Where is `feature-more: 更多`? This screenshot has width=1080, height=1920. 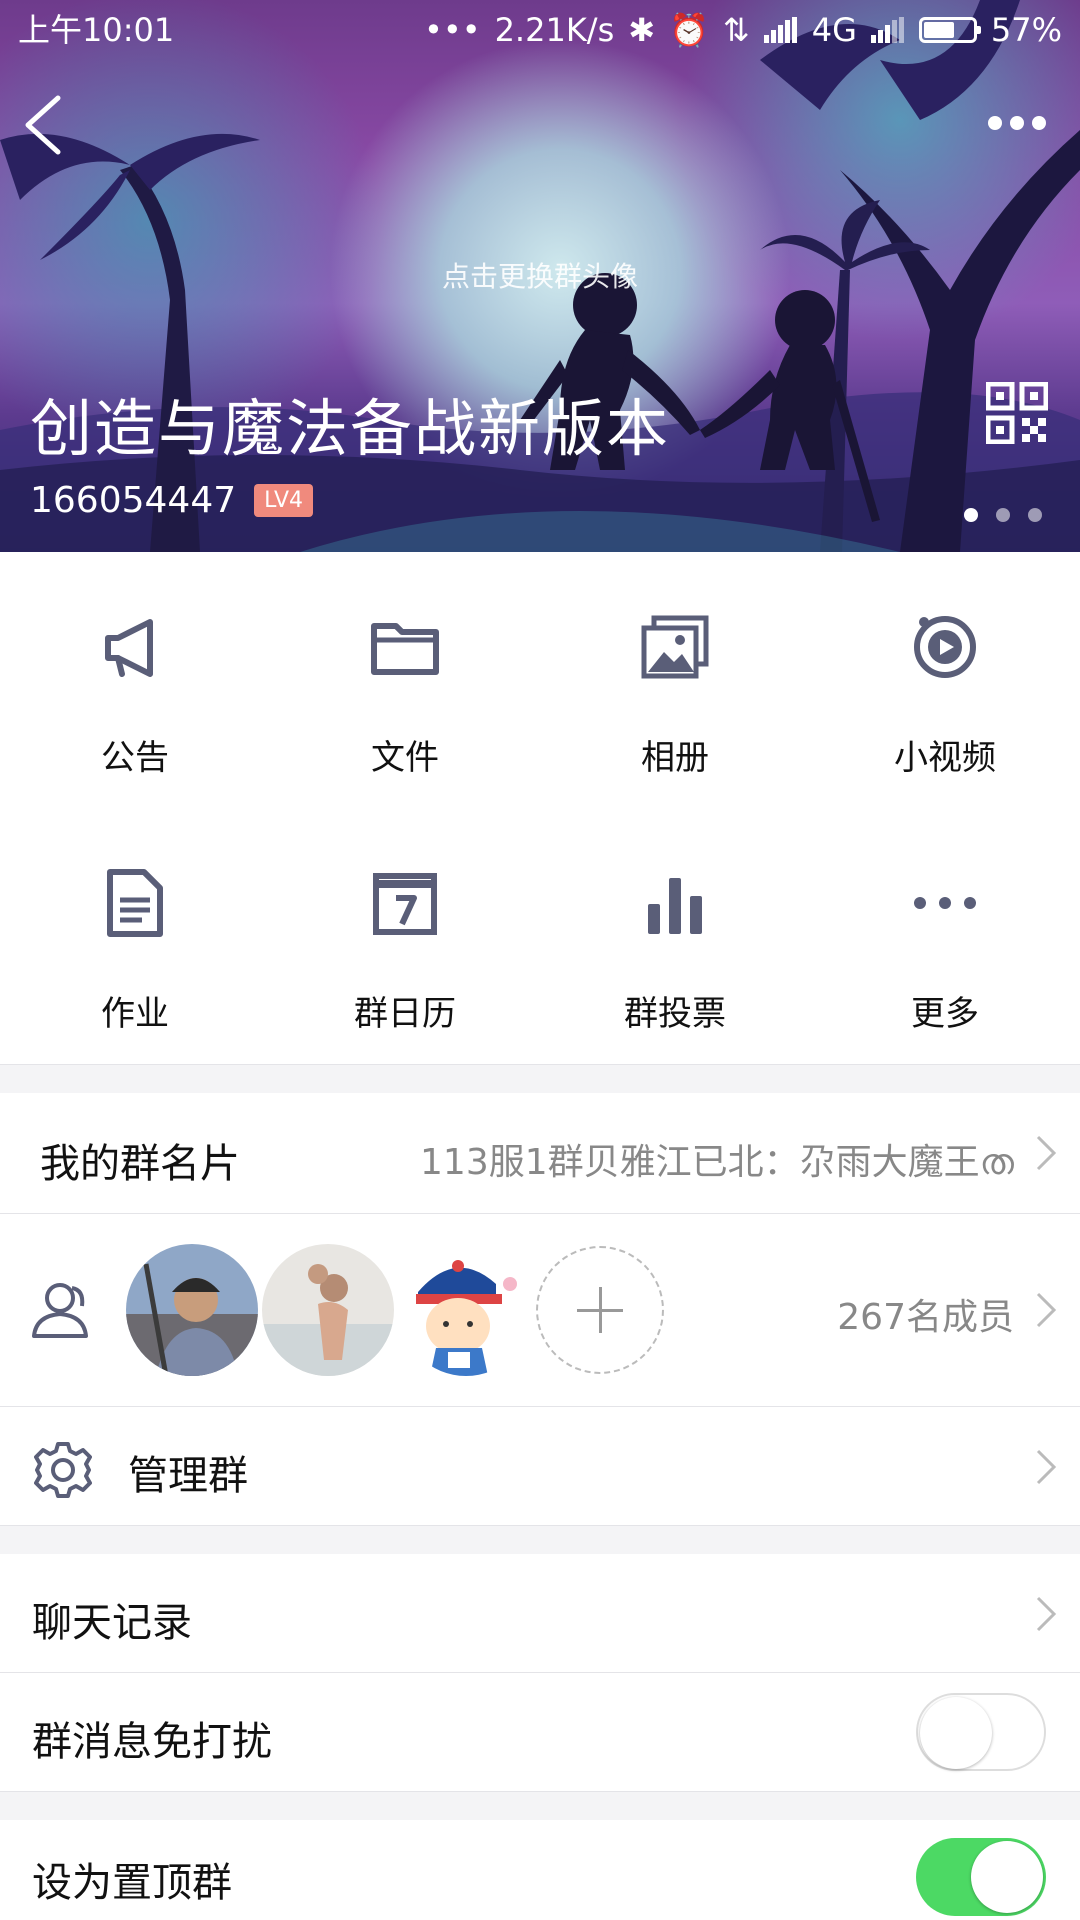 feature-more: 更多 is located at coordinates (945, 936).